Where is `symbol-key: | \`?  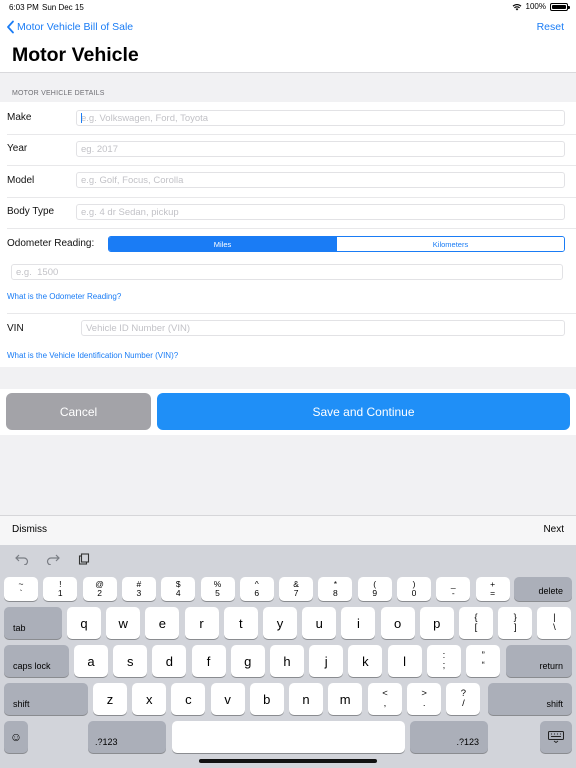 symbol-key: | \ is located at coordinates (554, 623).